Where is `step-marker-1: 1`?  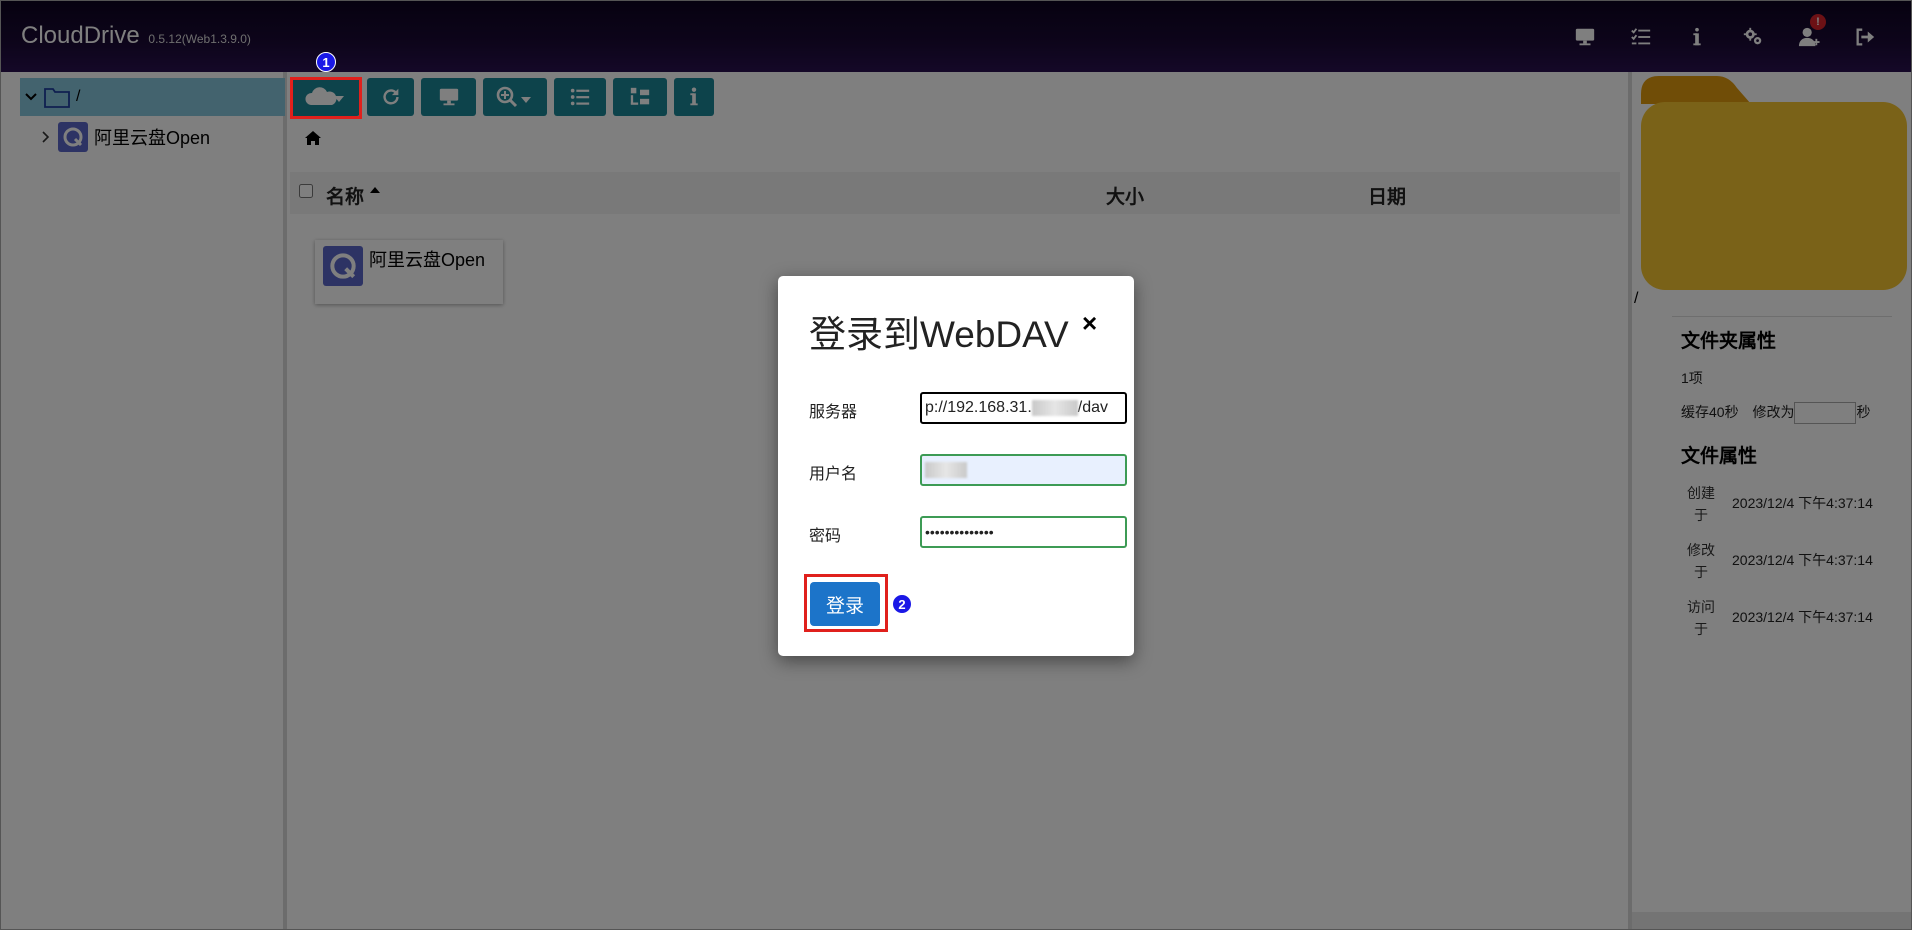
step-marker-1: 1 is located at coordinates (326, 62).